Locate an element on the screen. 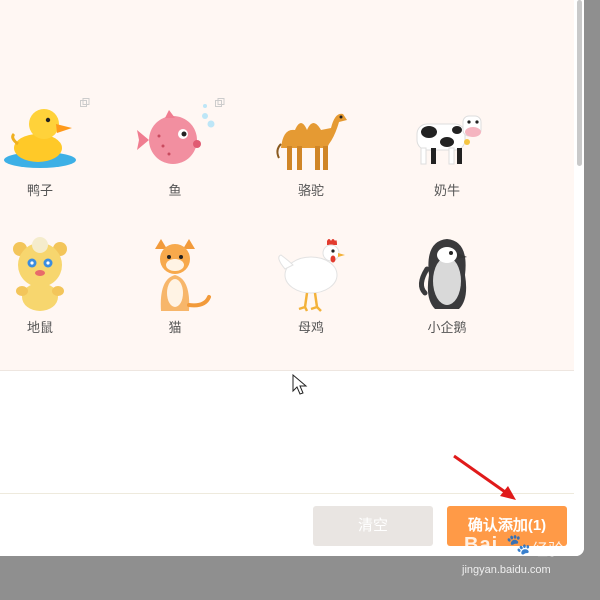 Image resolution: width=600 pixels, height=600 pixels. item-label: 鱼 is located at coordinates (175, 190).